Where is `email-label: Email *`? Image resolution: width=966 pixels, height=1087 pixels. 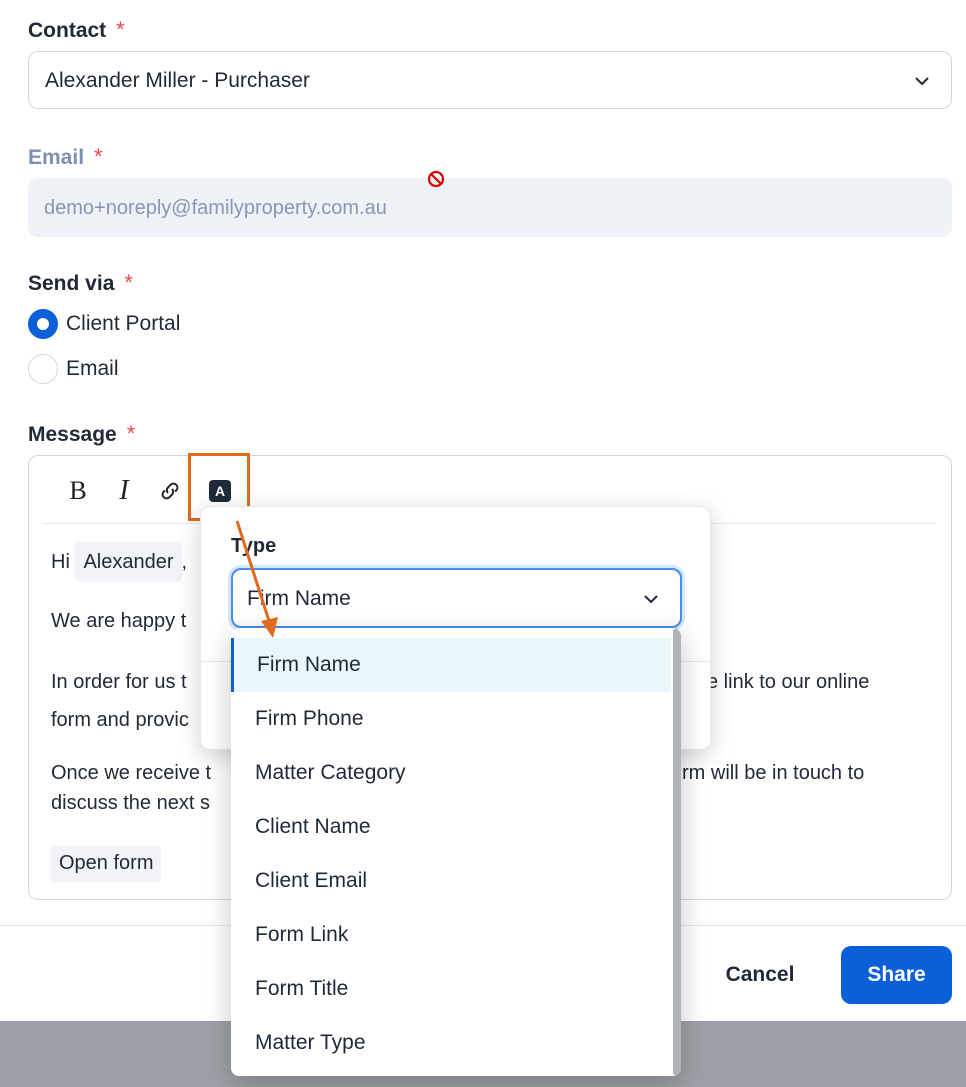 email-label: Email * is located at coordinates (65, 156).